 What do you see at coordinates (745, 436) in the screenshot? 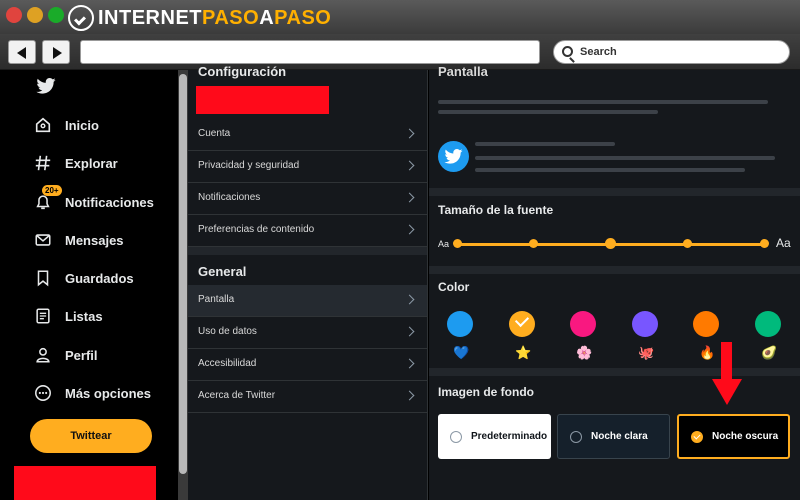
I see `background-option-label: Noche oscura` at bounding box center [745, 436].